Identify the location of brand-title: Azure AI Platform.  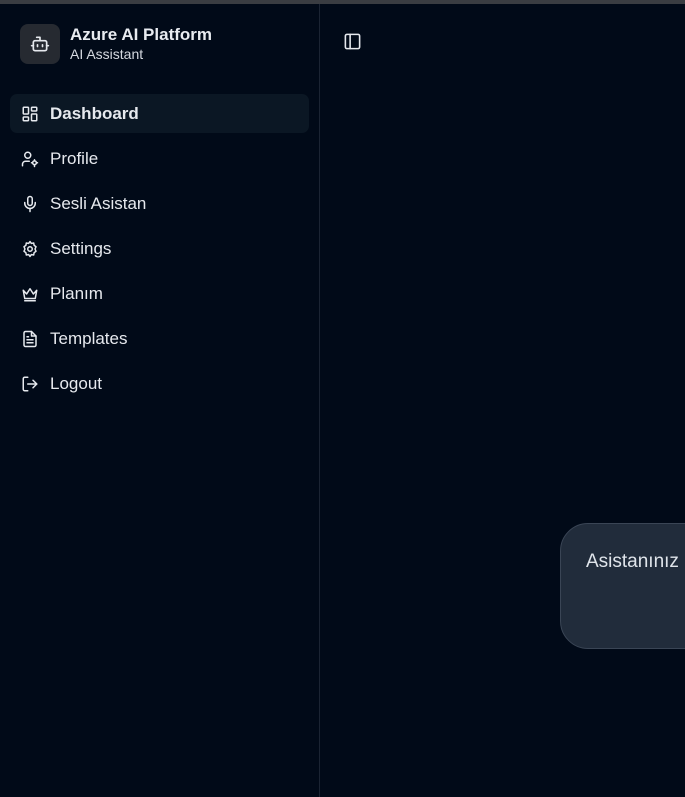
(141, 34).